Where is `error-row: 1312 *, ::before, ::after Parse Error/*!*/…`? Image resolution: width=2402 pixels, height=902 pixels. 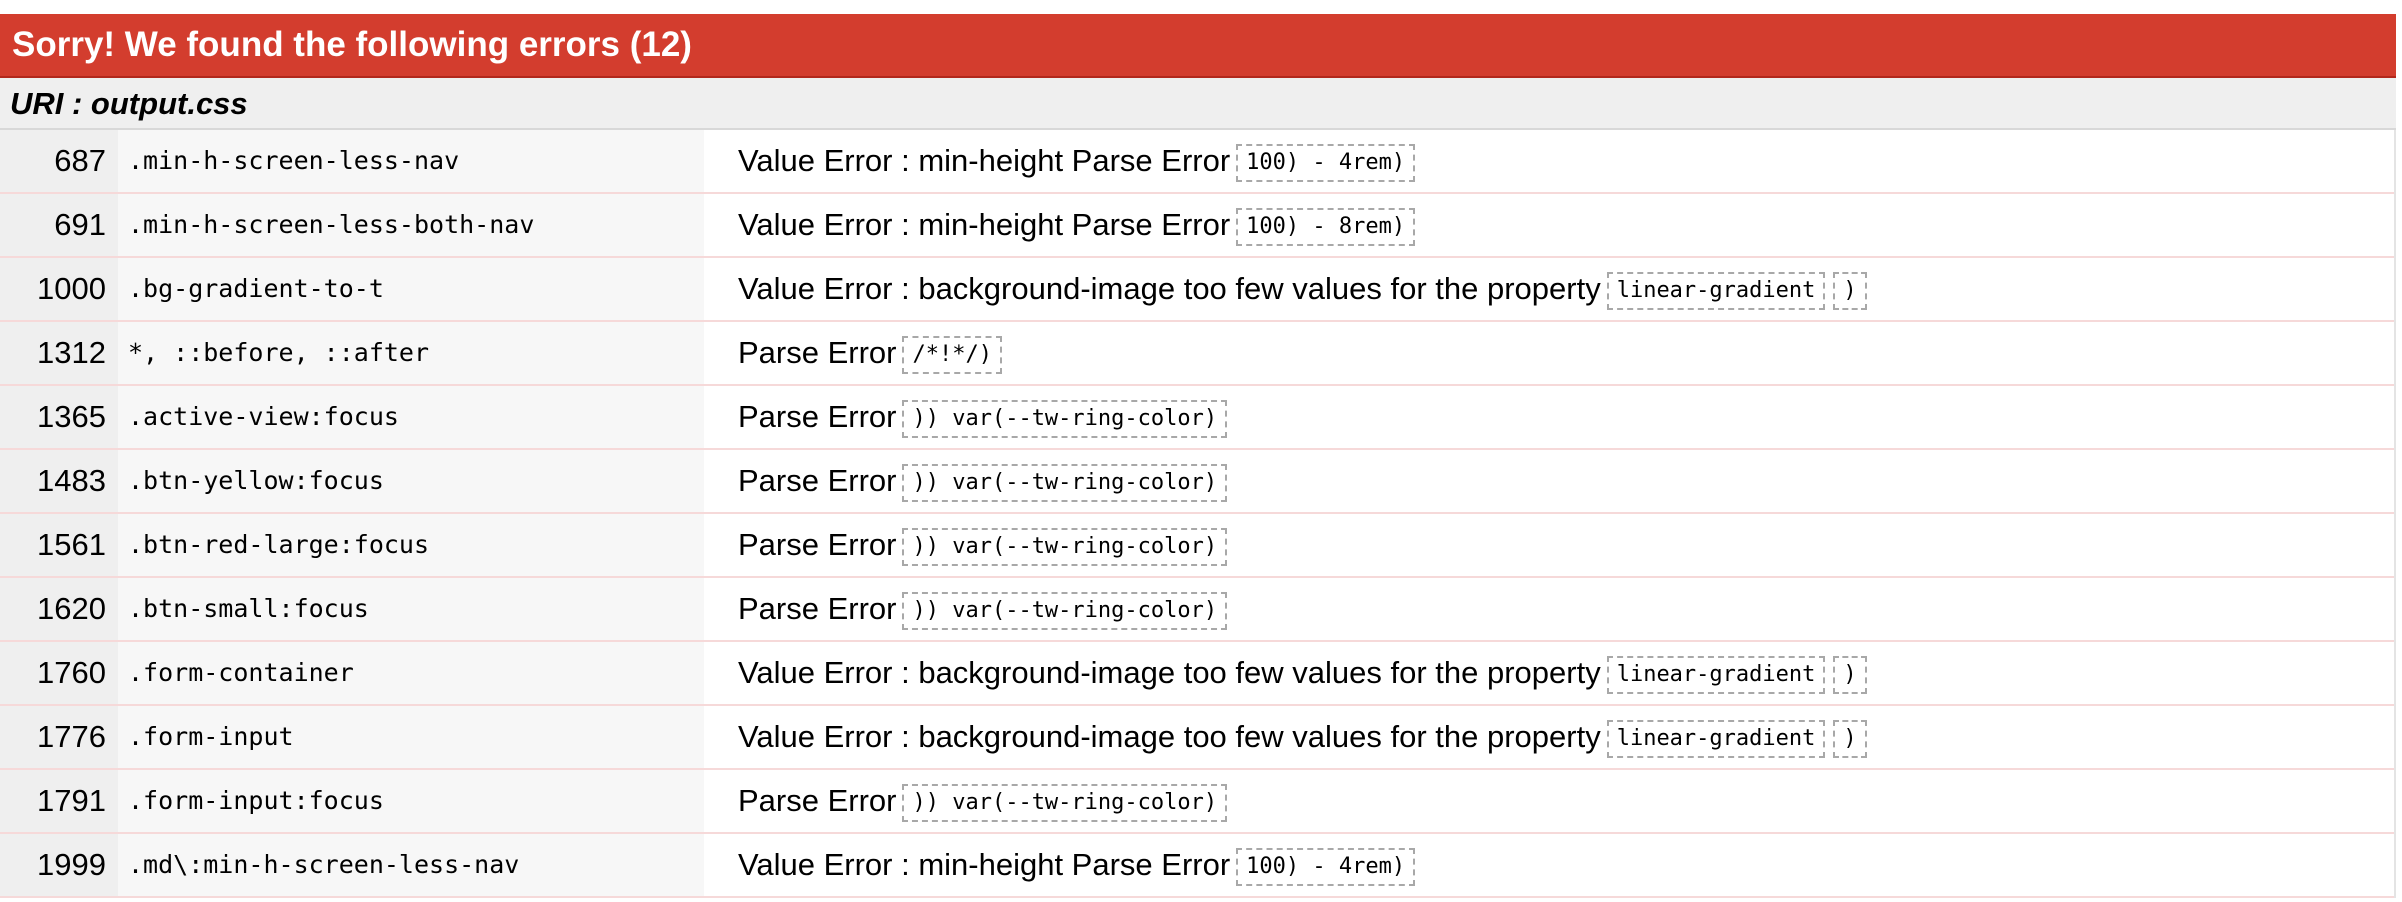 error-row: 1312 *, ::before, ::after Parse Error/*!*/… is located at coordinates (1197, 354).